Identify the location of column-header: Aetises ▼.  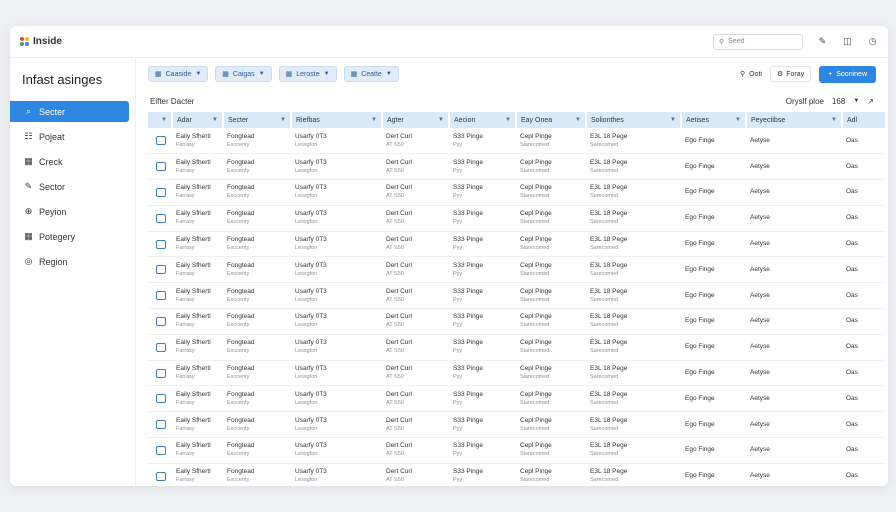
(714, 120).